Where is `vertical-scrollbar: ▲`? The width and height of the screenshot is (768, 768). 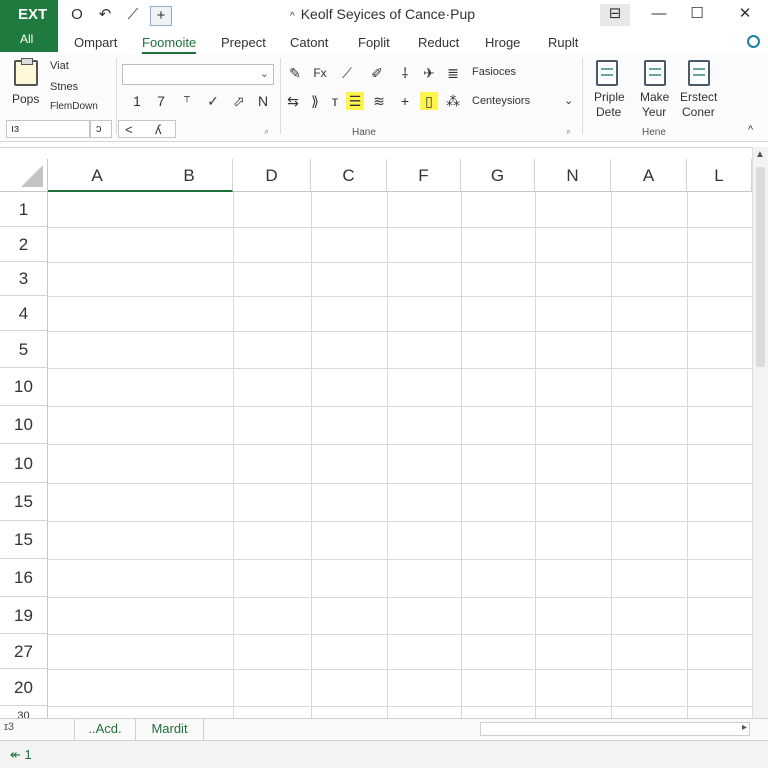 vertical-scrollbar: ▲ is located at coordinates (760, 433).